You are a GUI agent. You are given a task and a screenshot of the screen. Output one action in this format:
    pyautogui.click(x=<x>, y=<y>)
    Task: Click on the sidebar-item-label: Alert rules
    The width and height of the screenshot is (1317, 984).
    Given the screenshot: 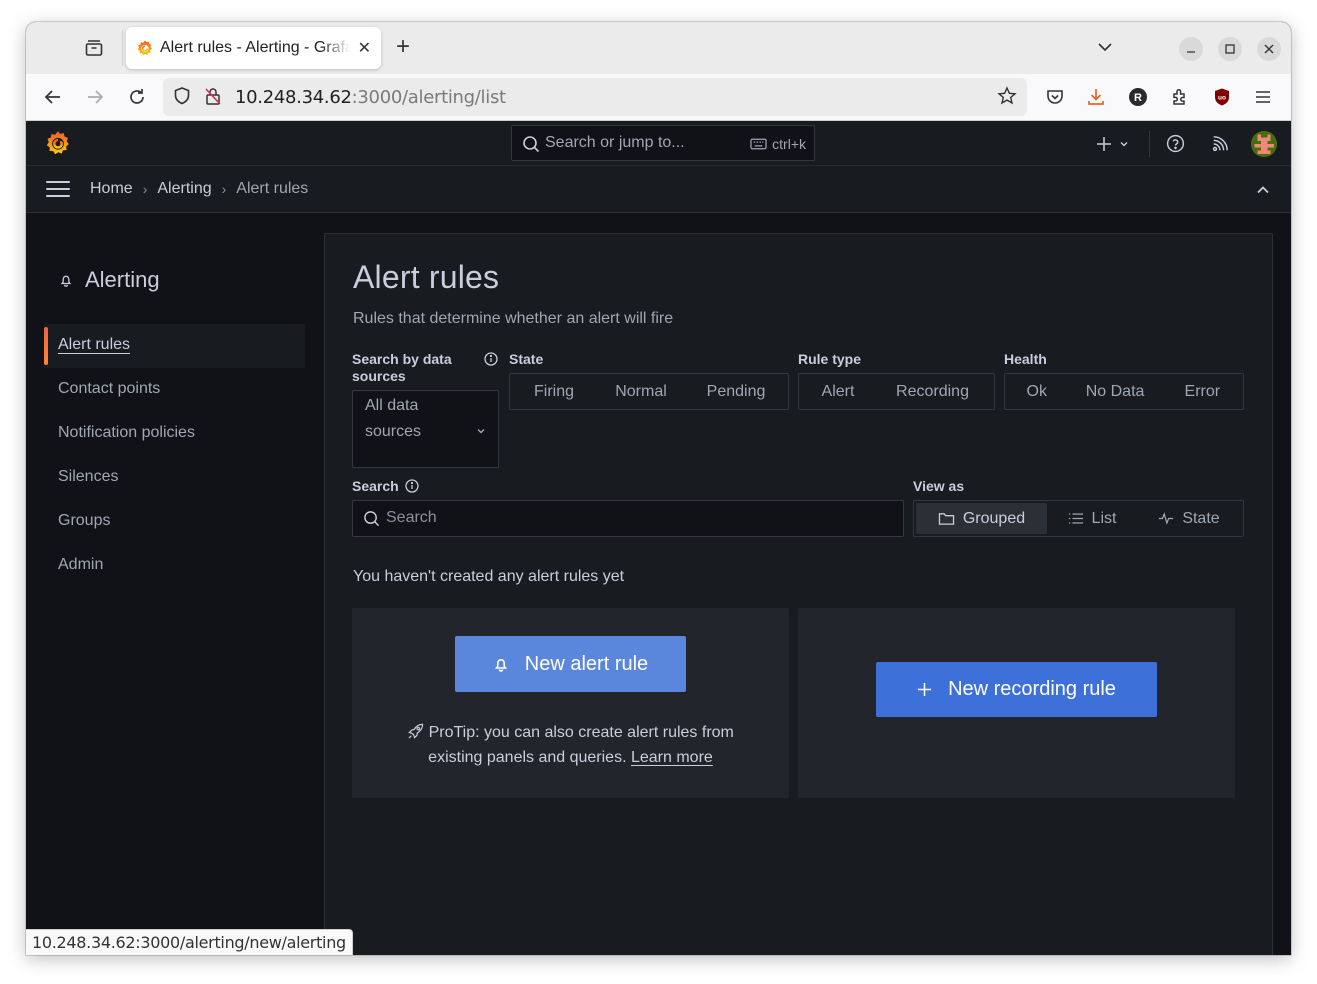 What is the action you would take?
    pyautogui.click(x=94, y=344)
    